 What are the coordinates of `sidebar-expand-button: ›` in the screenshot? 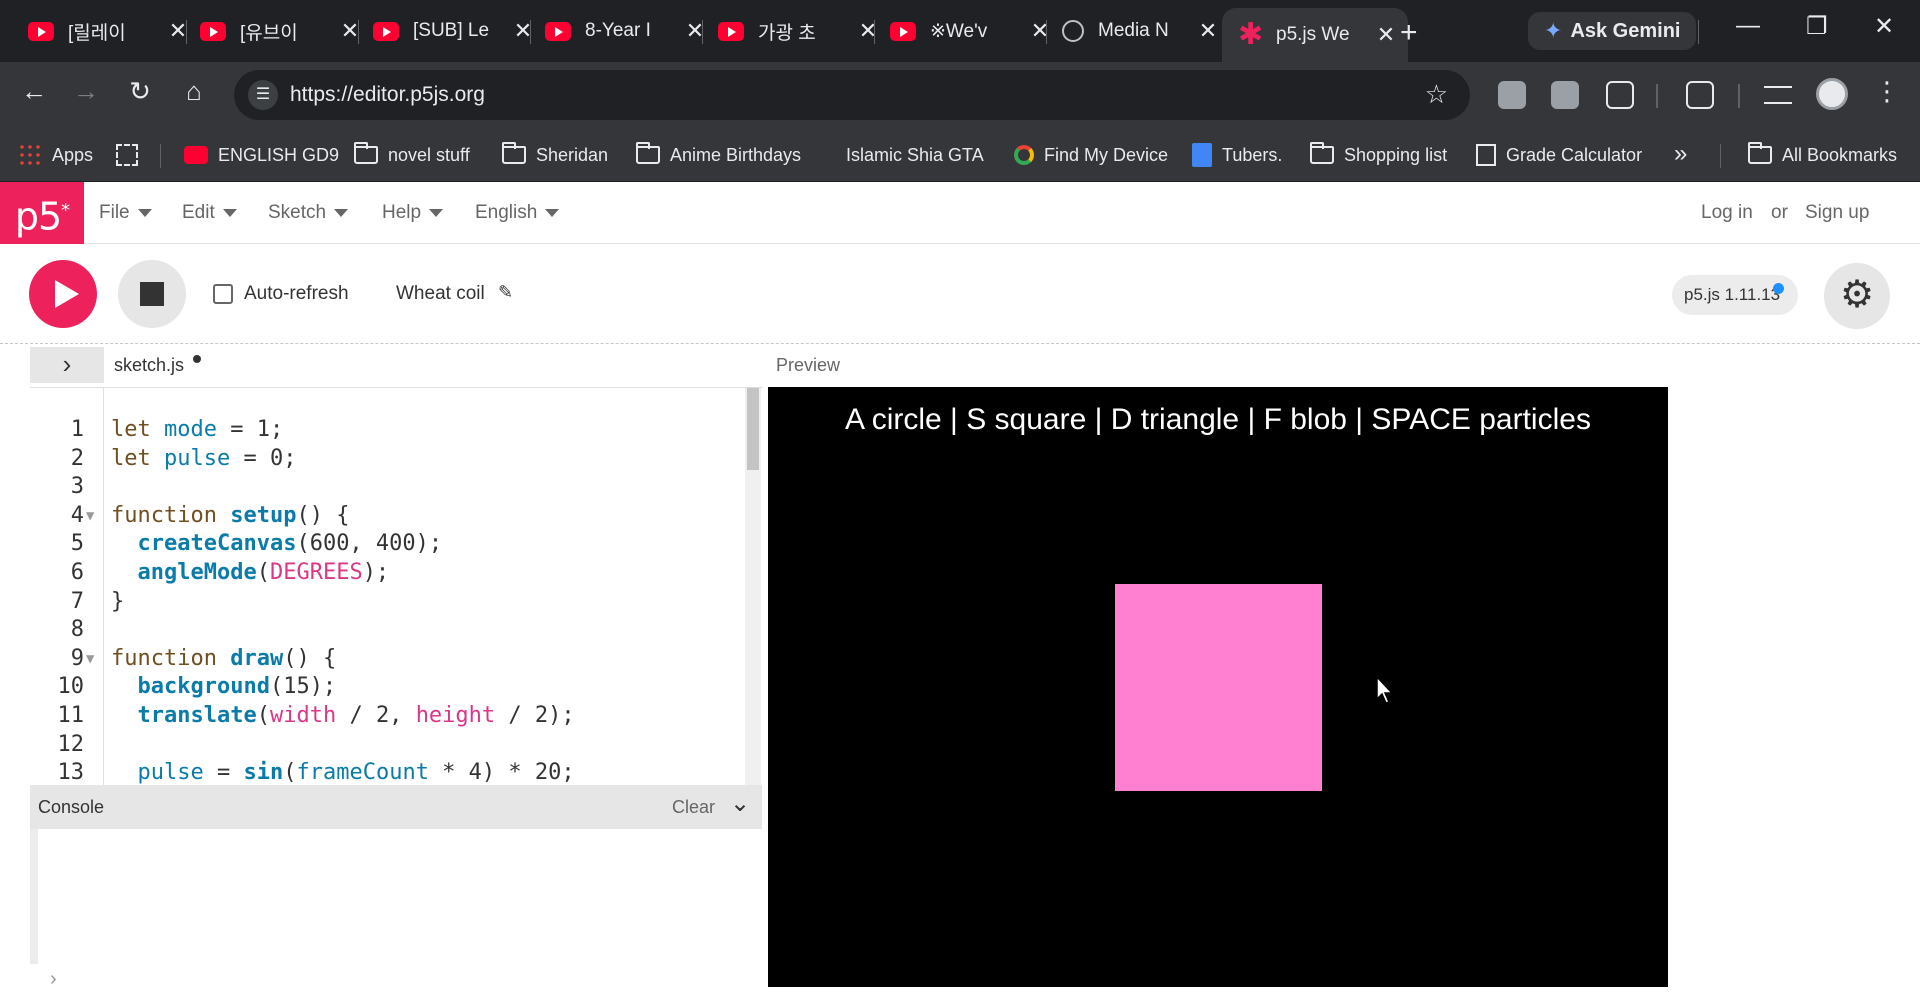 It's located at (67, 365).